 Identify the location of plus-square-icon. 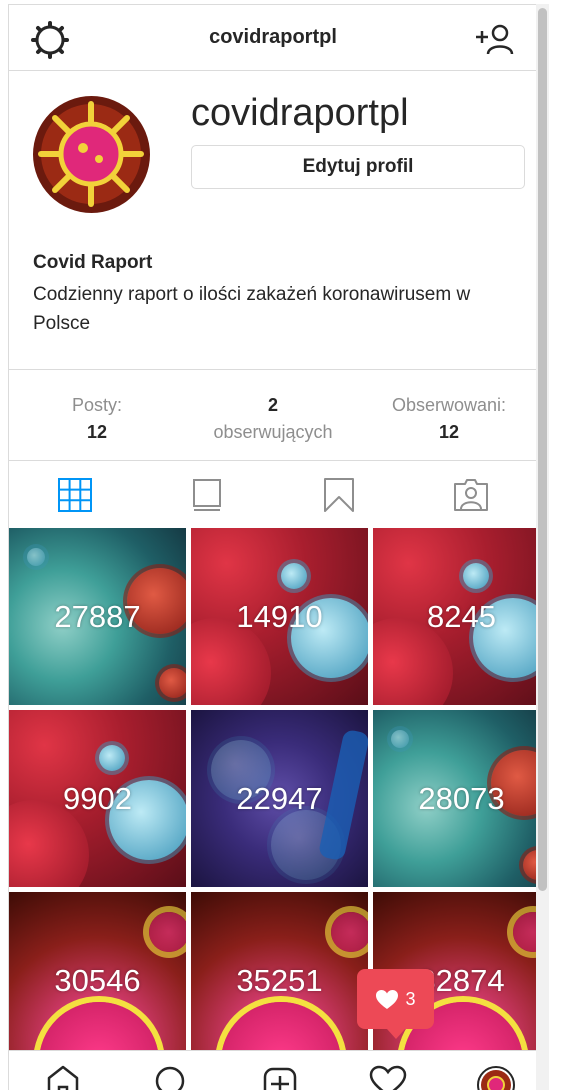
(279, 1078).